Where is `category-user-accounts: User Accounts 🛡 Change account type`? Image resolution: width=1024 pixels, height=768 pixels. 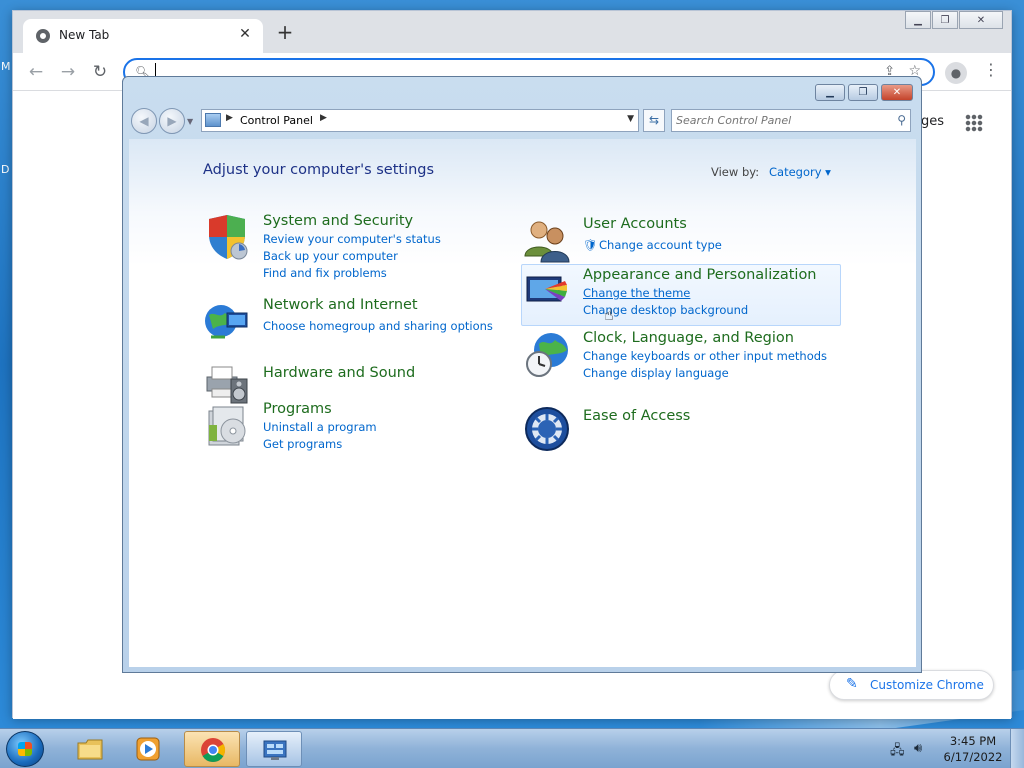 category-user-accounts: User Accounts 🛡 Change account type is located at coordinates (683, 239).